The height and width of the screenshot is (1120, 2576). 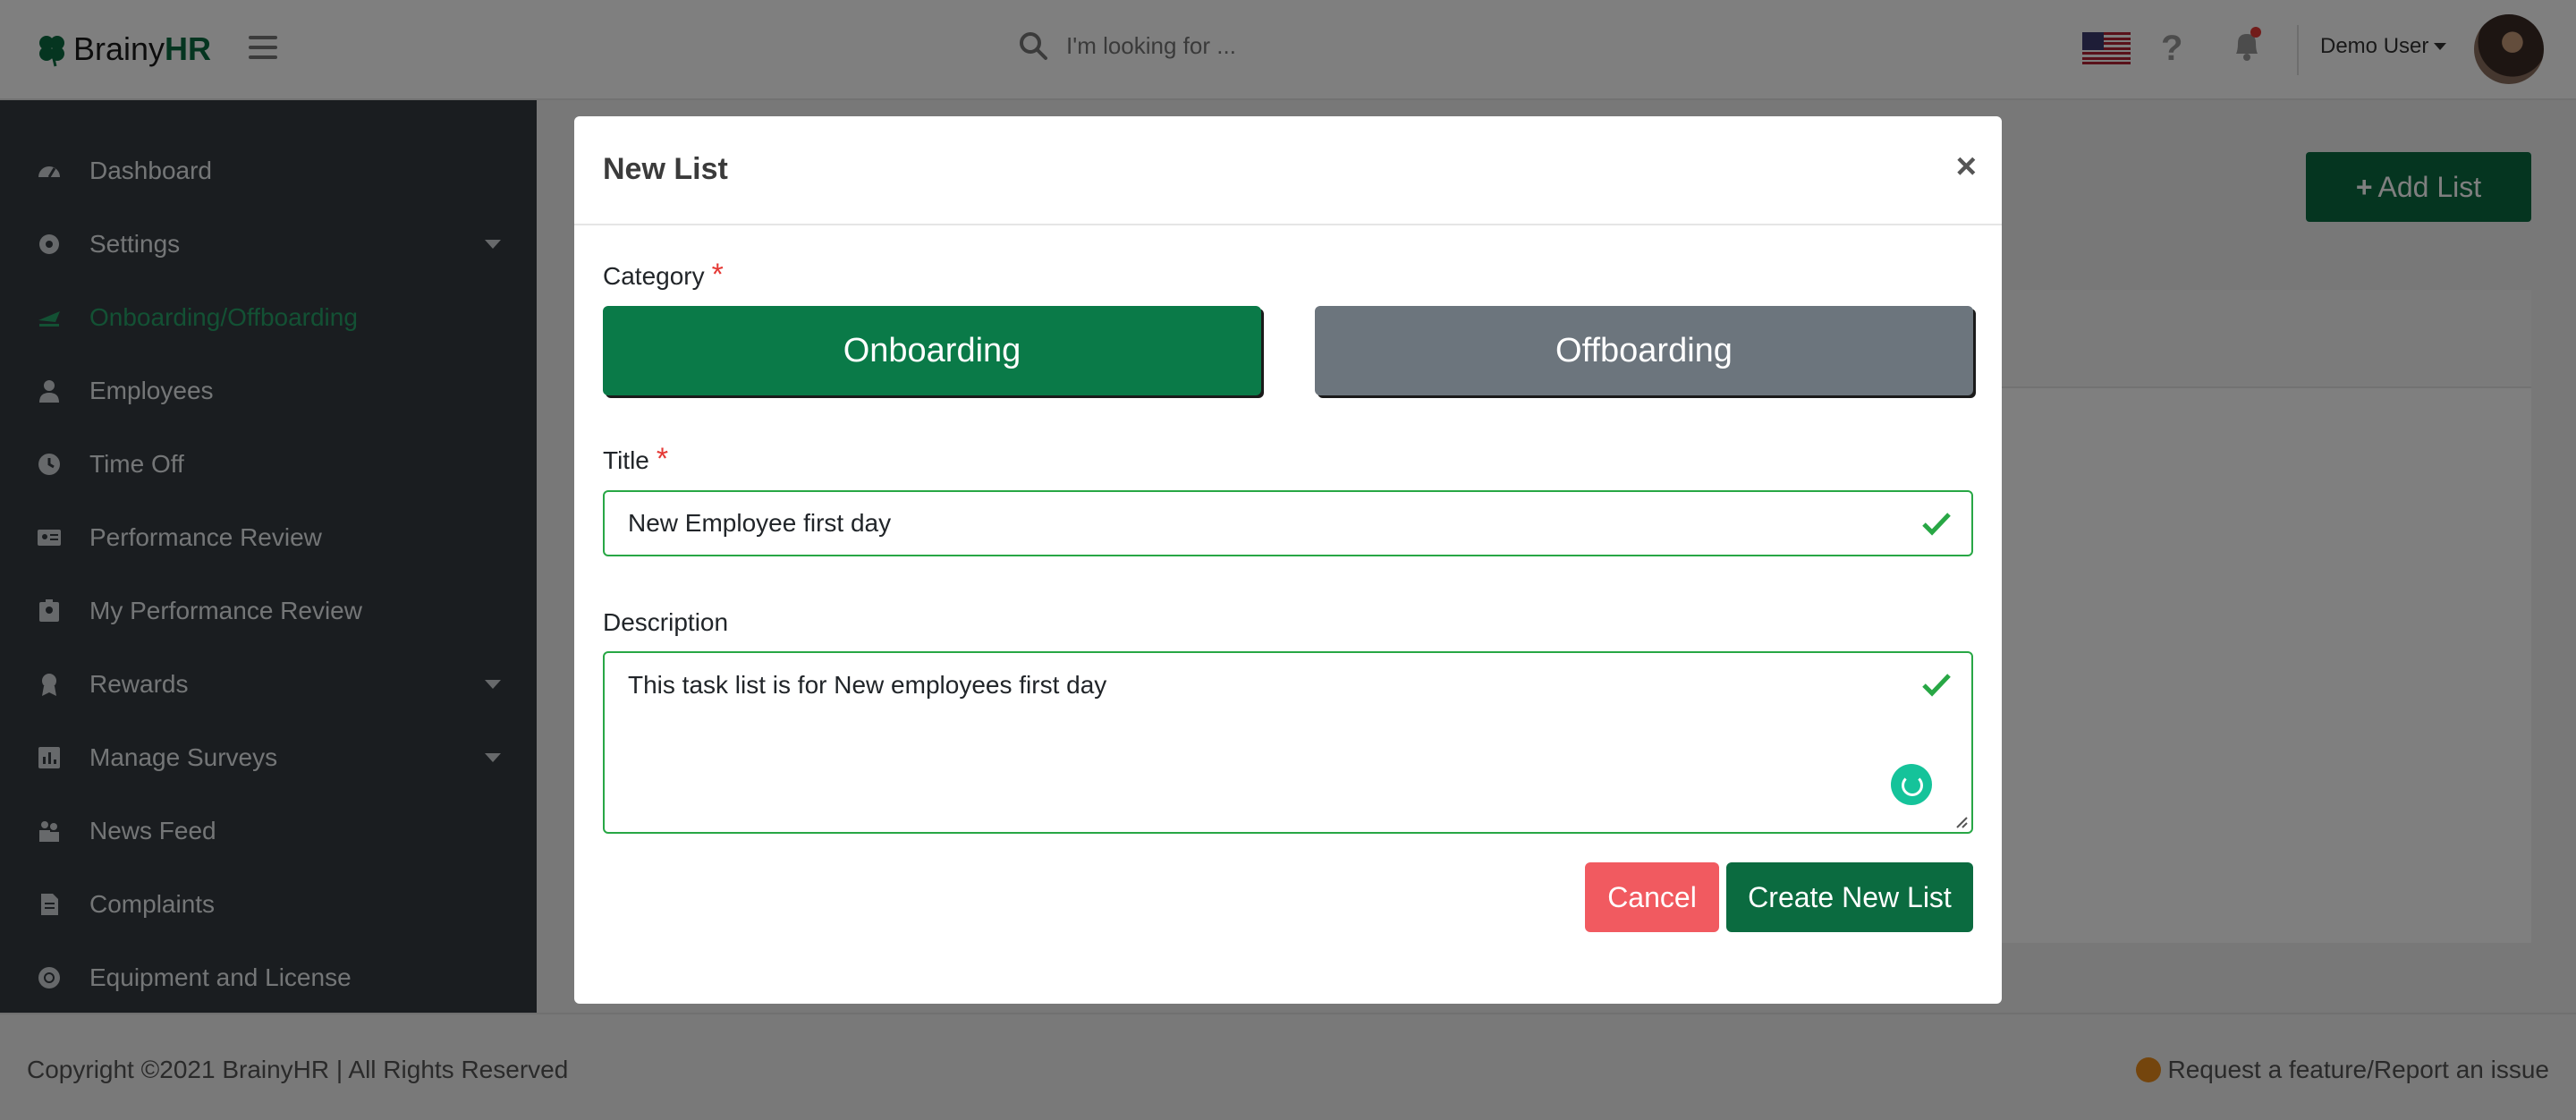 What do you see at coordinates (654, 276) in the screenshot?
I see `category-label-text: Category` at bounding box center [654, 276].